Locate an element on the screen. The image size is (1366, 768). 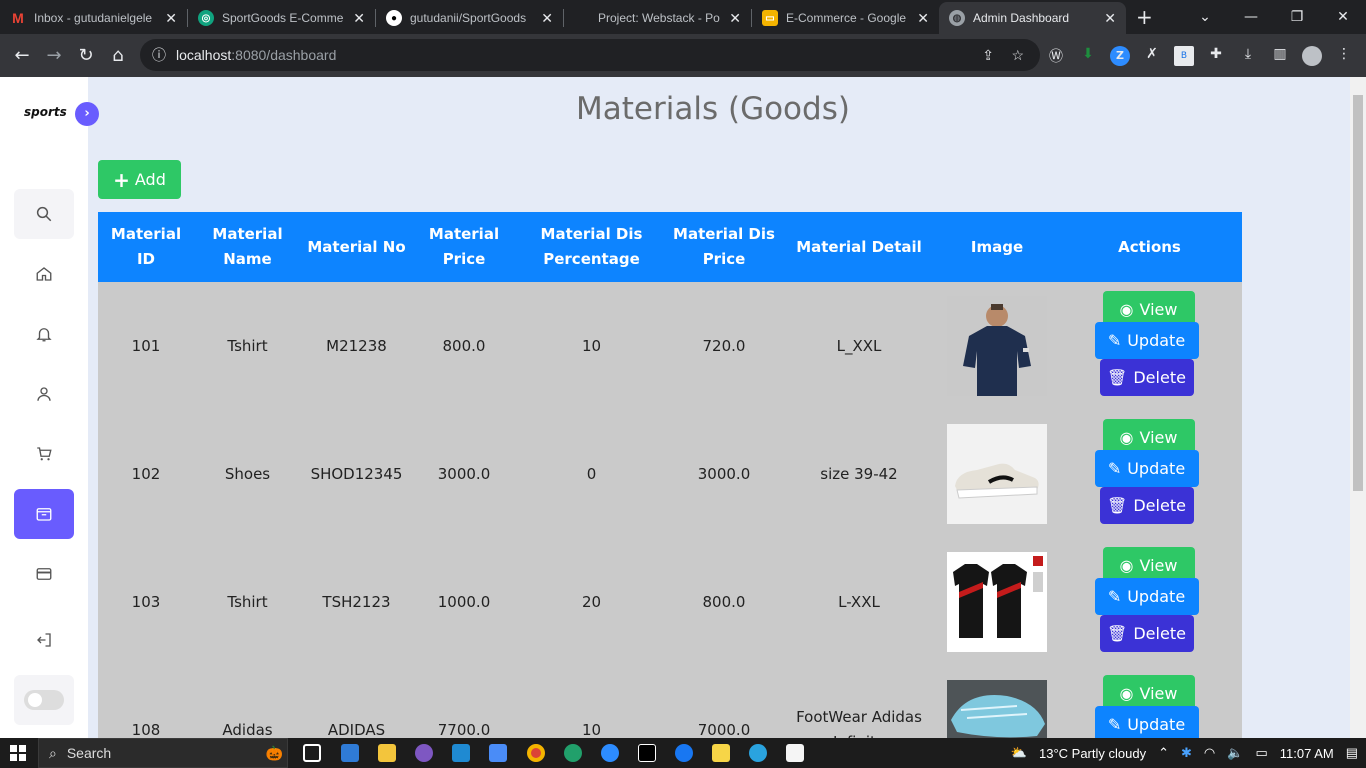
tab-google-slides: ▭ E-Commerce - Google ✕ is located at coordinates (845, 18).